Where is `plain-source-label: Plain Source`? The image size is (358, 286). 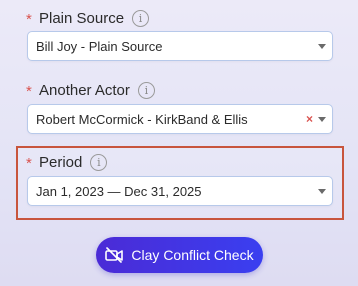
plain-source-label: Plain Source is located at coordinates (82, 18).